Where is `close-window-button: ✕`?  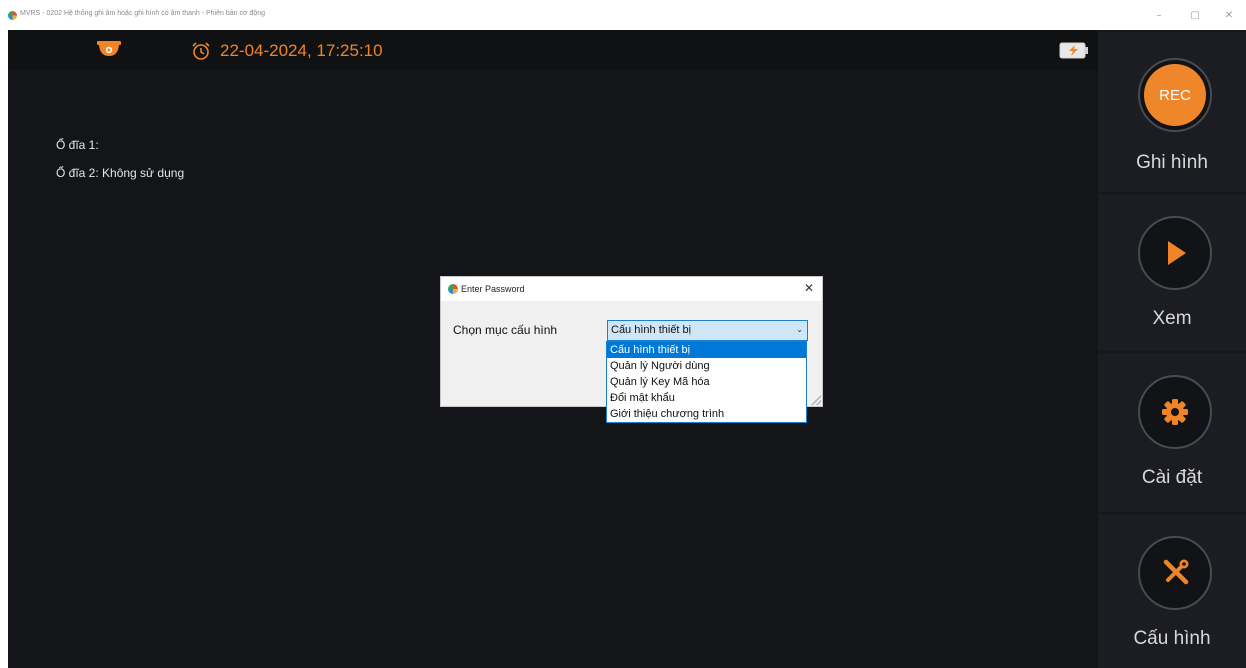
close-window-button: ✕ is located at coordinates (1229, 16).